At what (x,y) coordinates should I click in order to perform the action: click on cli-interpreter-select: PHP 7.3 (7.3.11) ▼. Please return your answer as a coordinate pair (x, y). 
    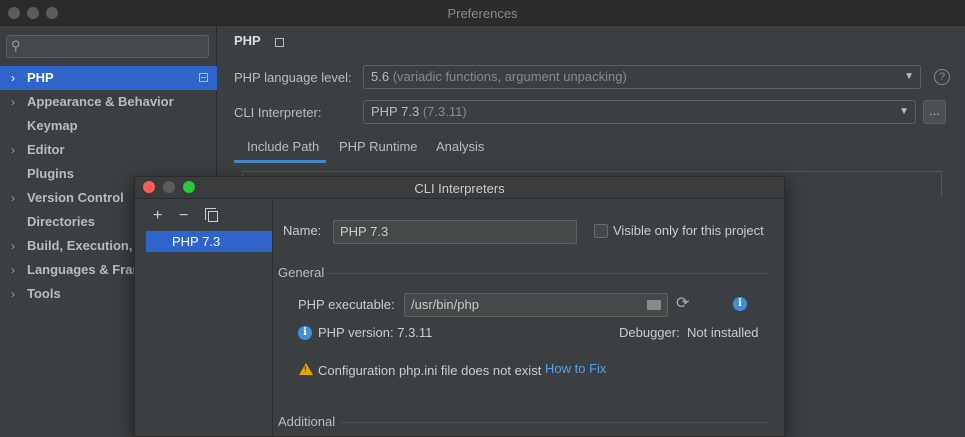
    Looking at the image, I should click on (639, 112).